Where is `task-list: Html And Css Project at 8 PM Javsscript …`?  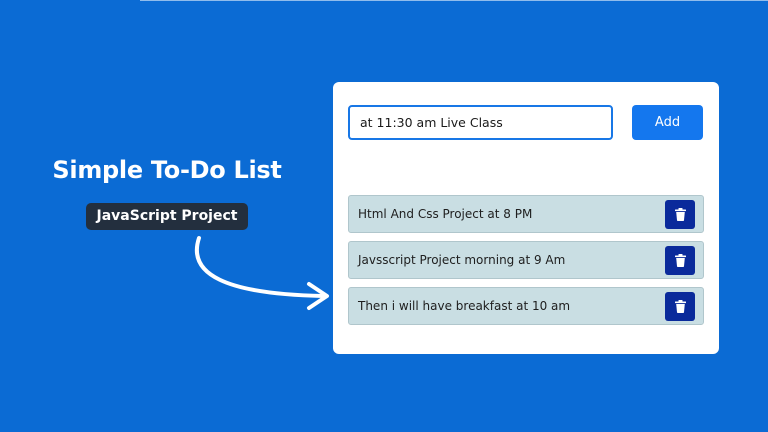
task-list: Html And Css Project at 8 PM Javsscript … is located at coordinates (526, 264).